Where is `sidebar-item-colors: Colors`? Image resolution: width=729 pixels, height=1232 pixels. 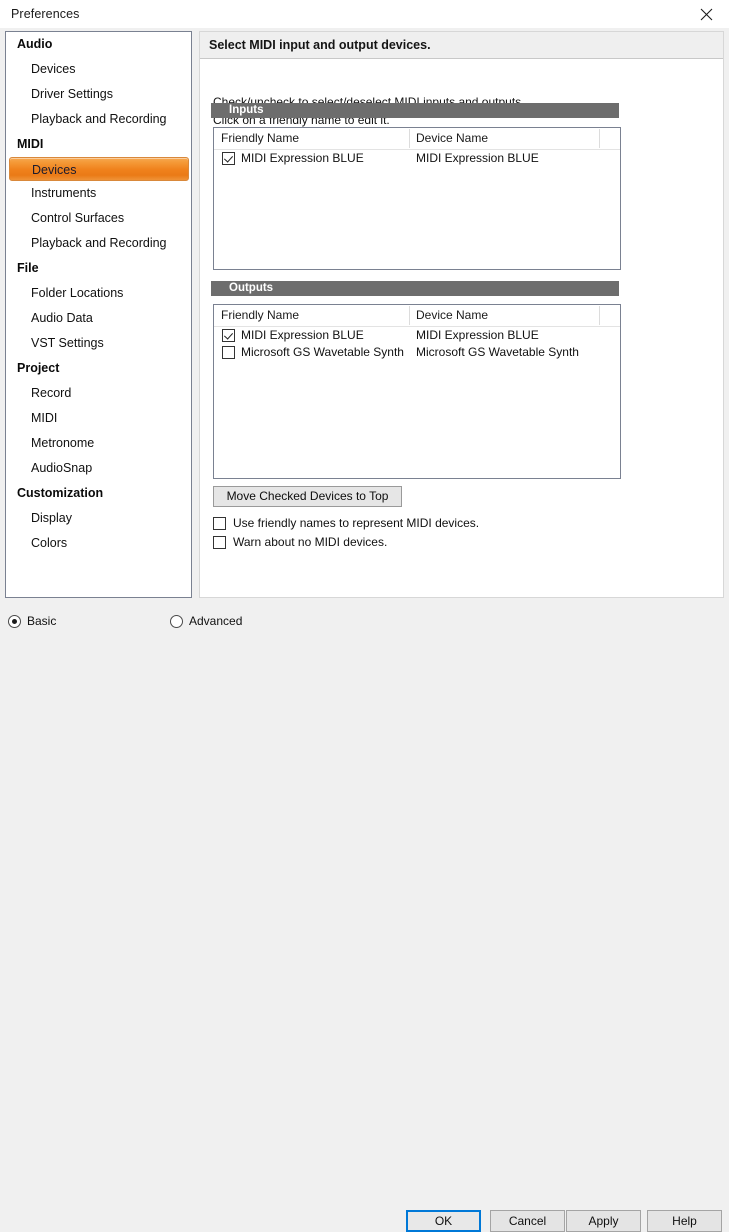
sidebar-item-colors: Colors is located at coordinates (98, 543).